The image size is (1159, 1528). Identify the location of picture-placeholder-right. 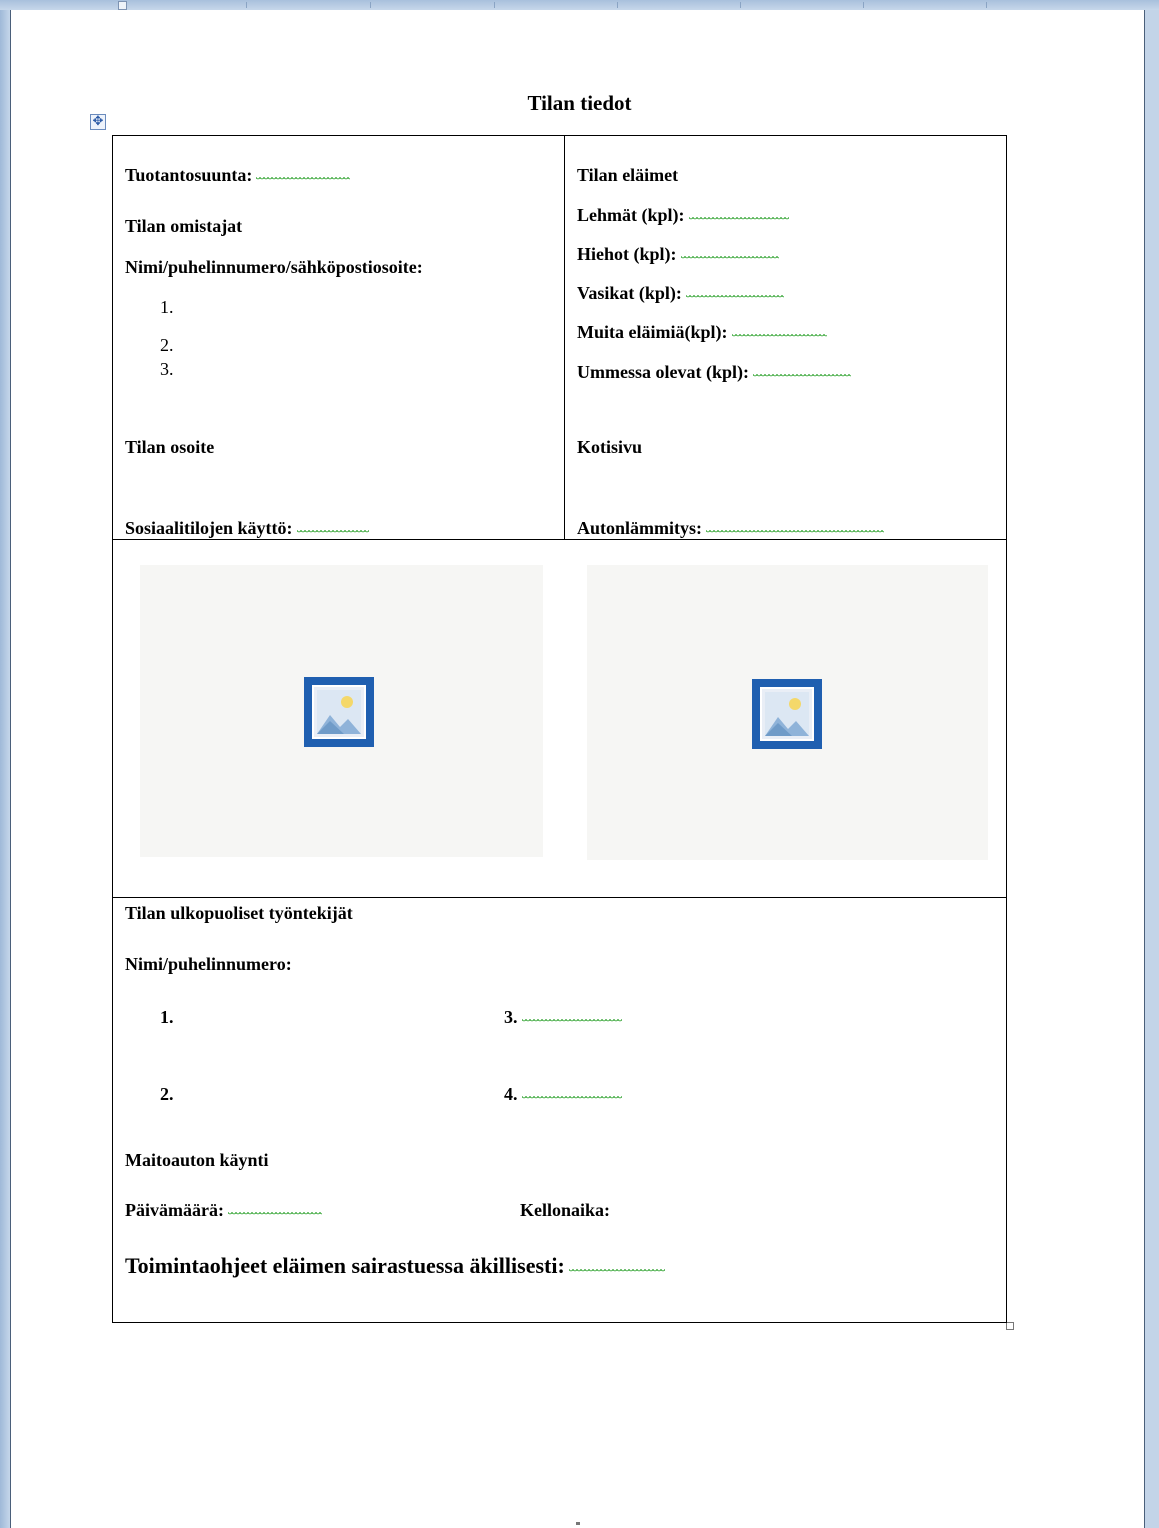
(787, 712).